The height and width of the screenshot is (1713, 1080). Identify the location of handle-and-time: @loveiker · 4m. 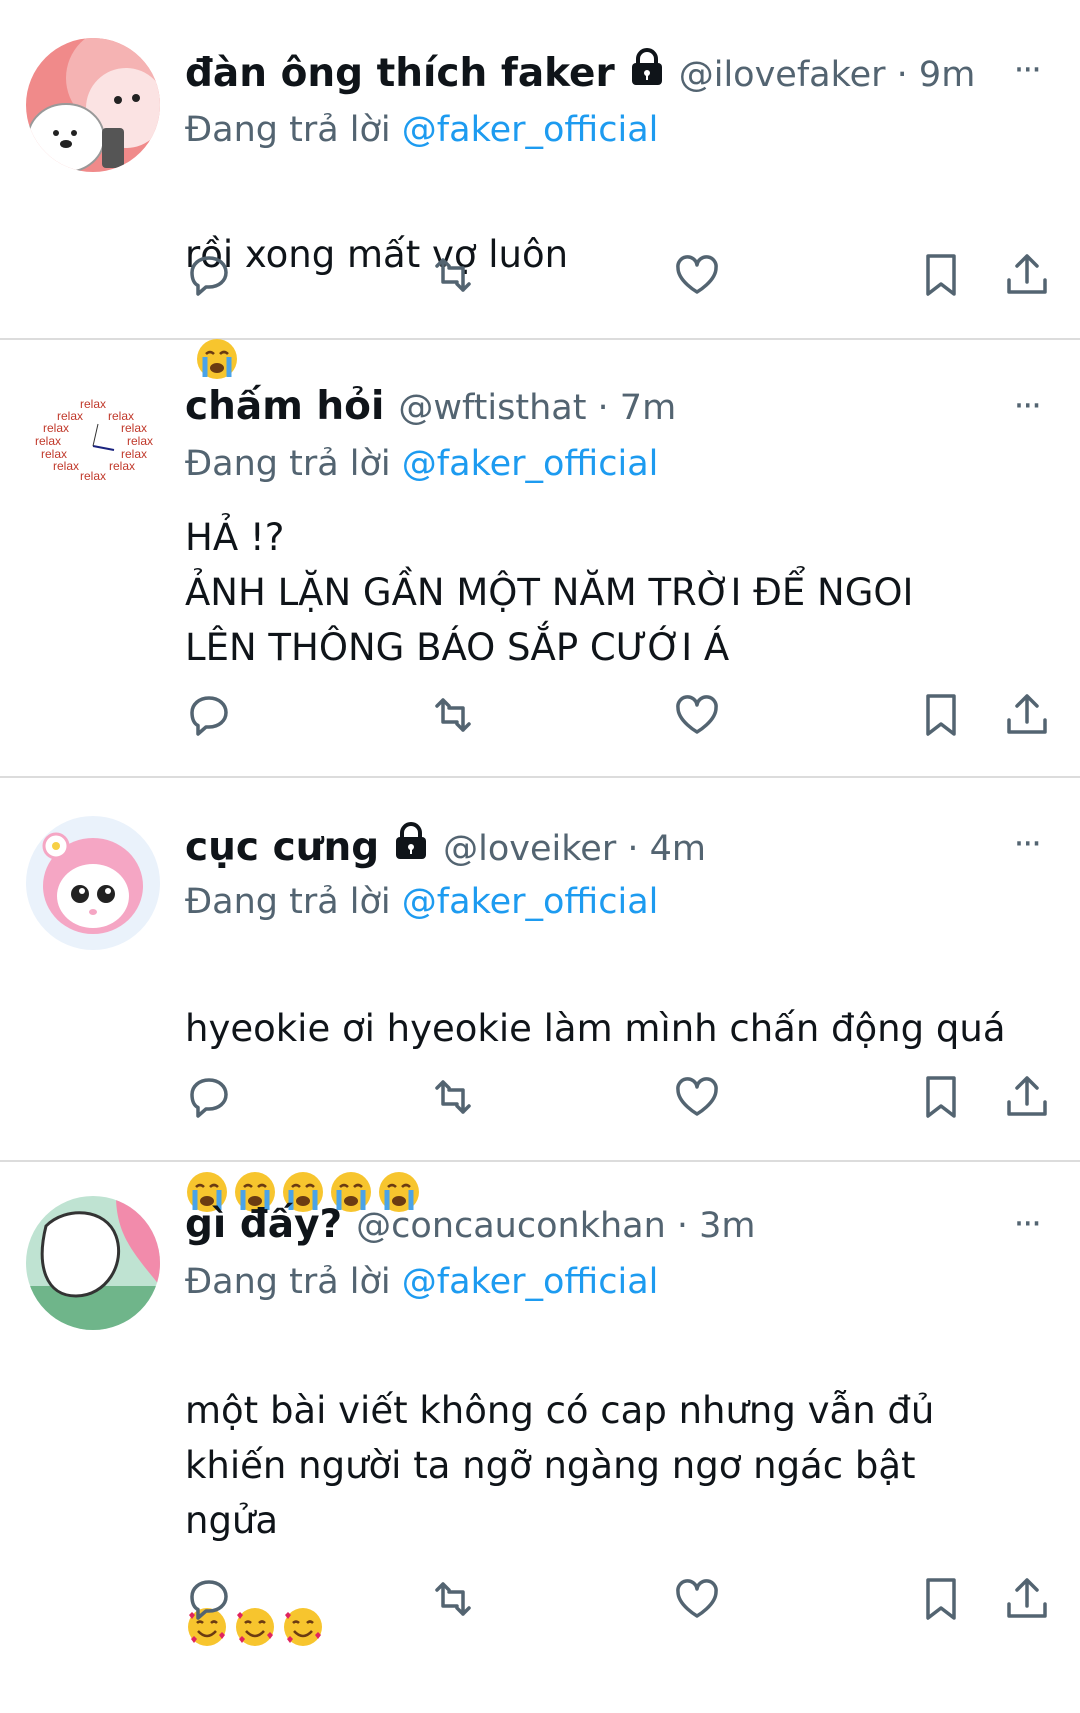
(574, 849).